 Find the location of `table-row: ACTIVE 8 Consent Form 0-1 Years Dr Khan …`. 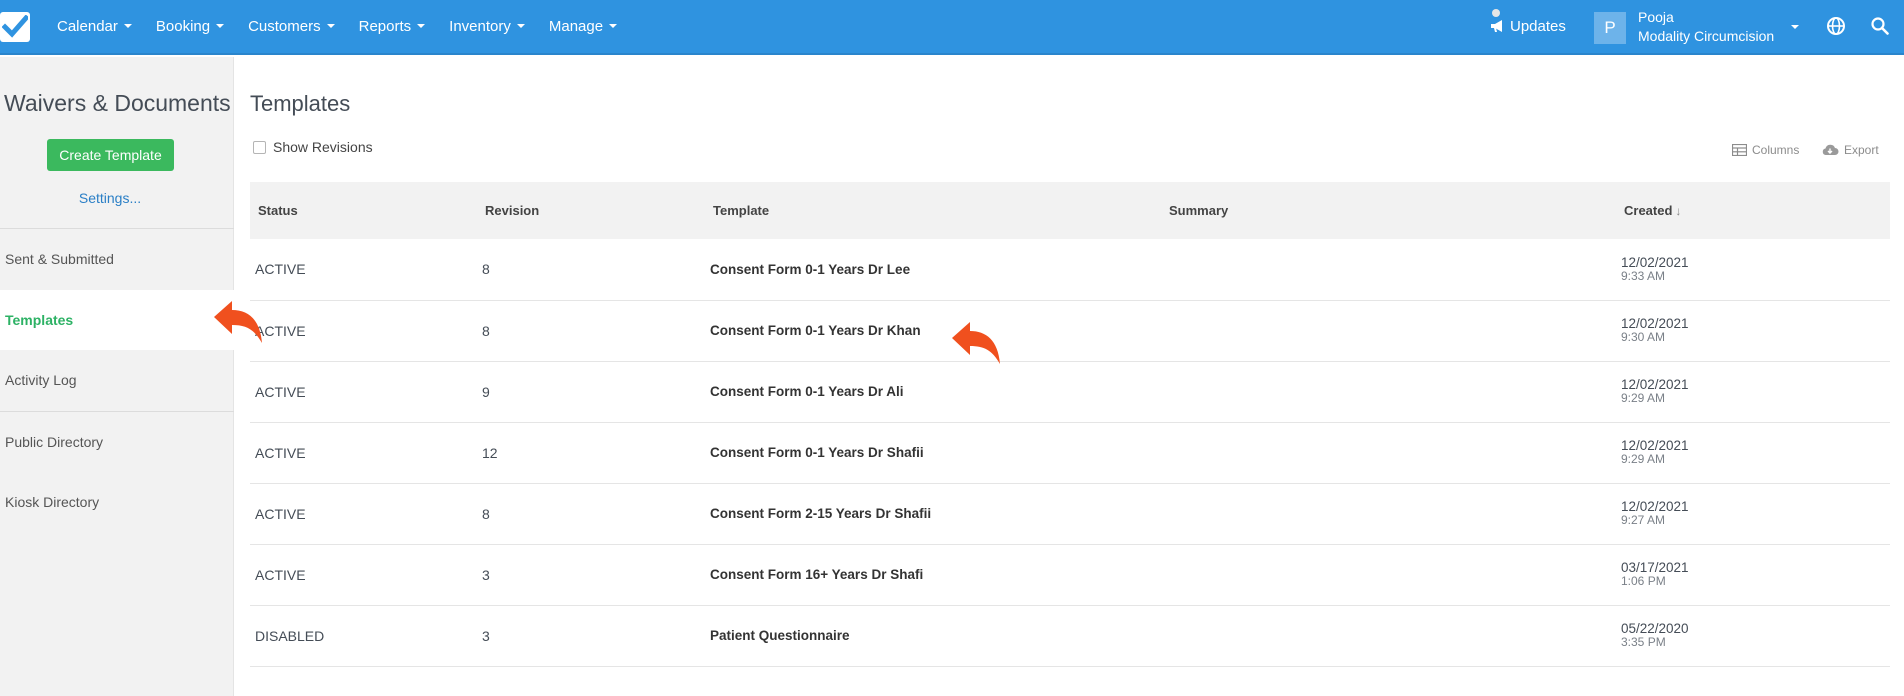

table-row: ACTIVE 8 Consent Form 0-1 Years Dr Khan … is located at coordinates (1070, 330).